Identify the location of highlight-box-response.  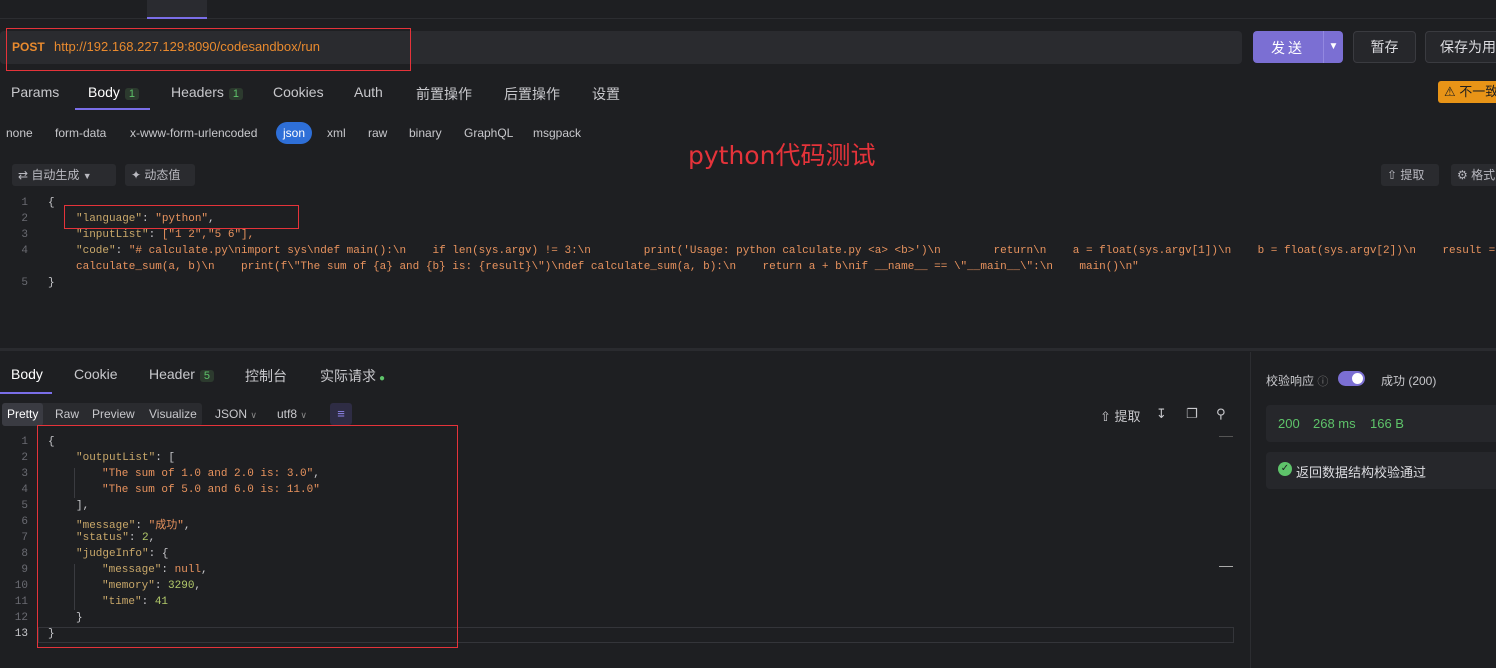
(247, 536).